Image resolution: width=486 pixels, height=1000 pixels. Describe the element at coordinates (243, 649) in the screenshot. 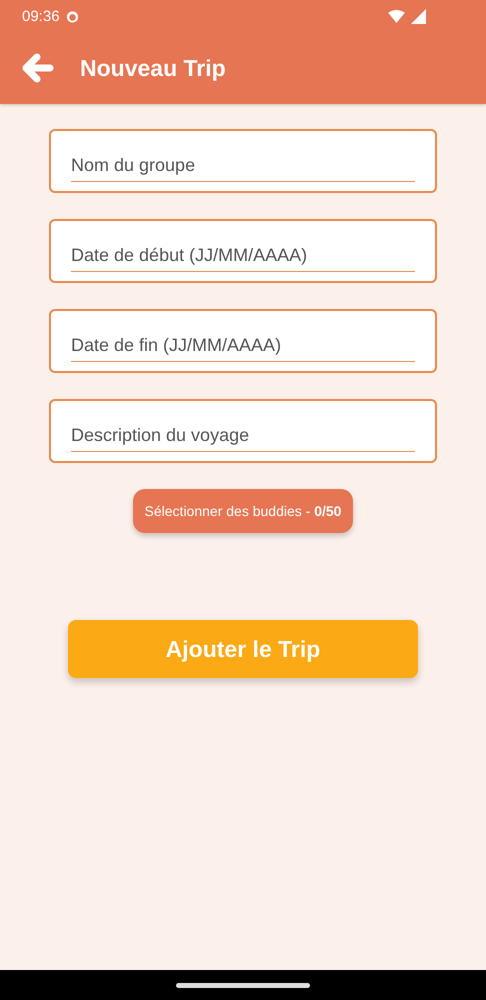

I see `add-trip-button: Ajouter le Trip` at that location.